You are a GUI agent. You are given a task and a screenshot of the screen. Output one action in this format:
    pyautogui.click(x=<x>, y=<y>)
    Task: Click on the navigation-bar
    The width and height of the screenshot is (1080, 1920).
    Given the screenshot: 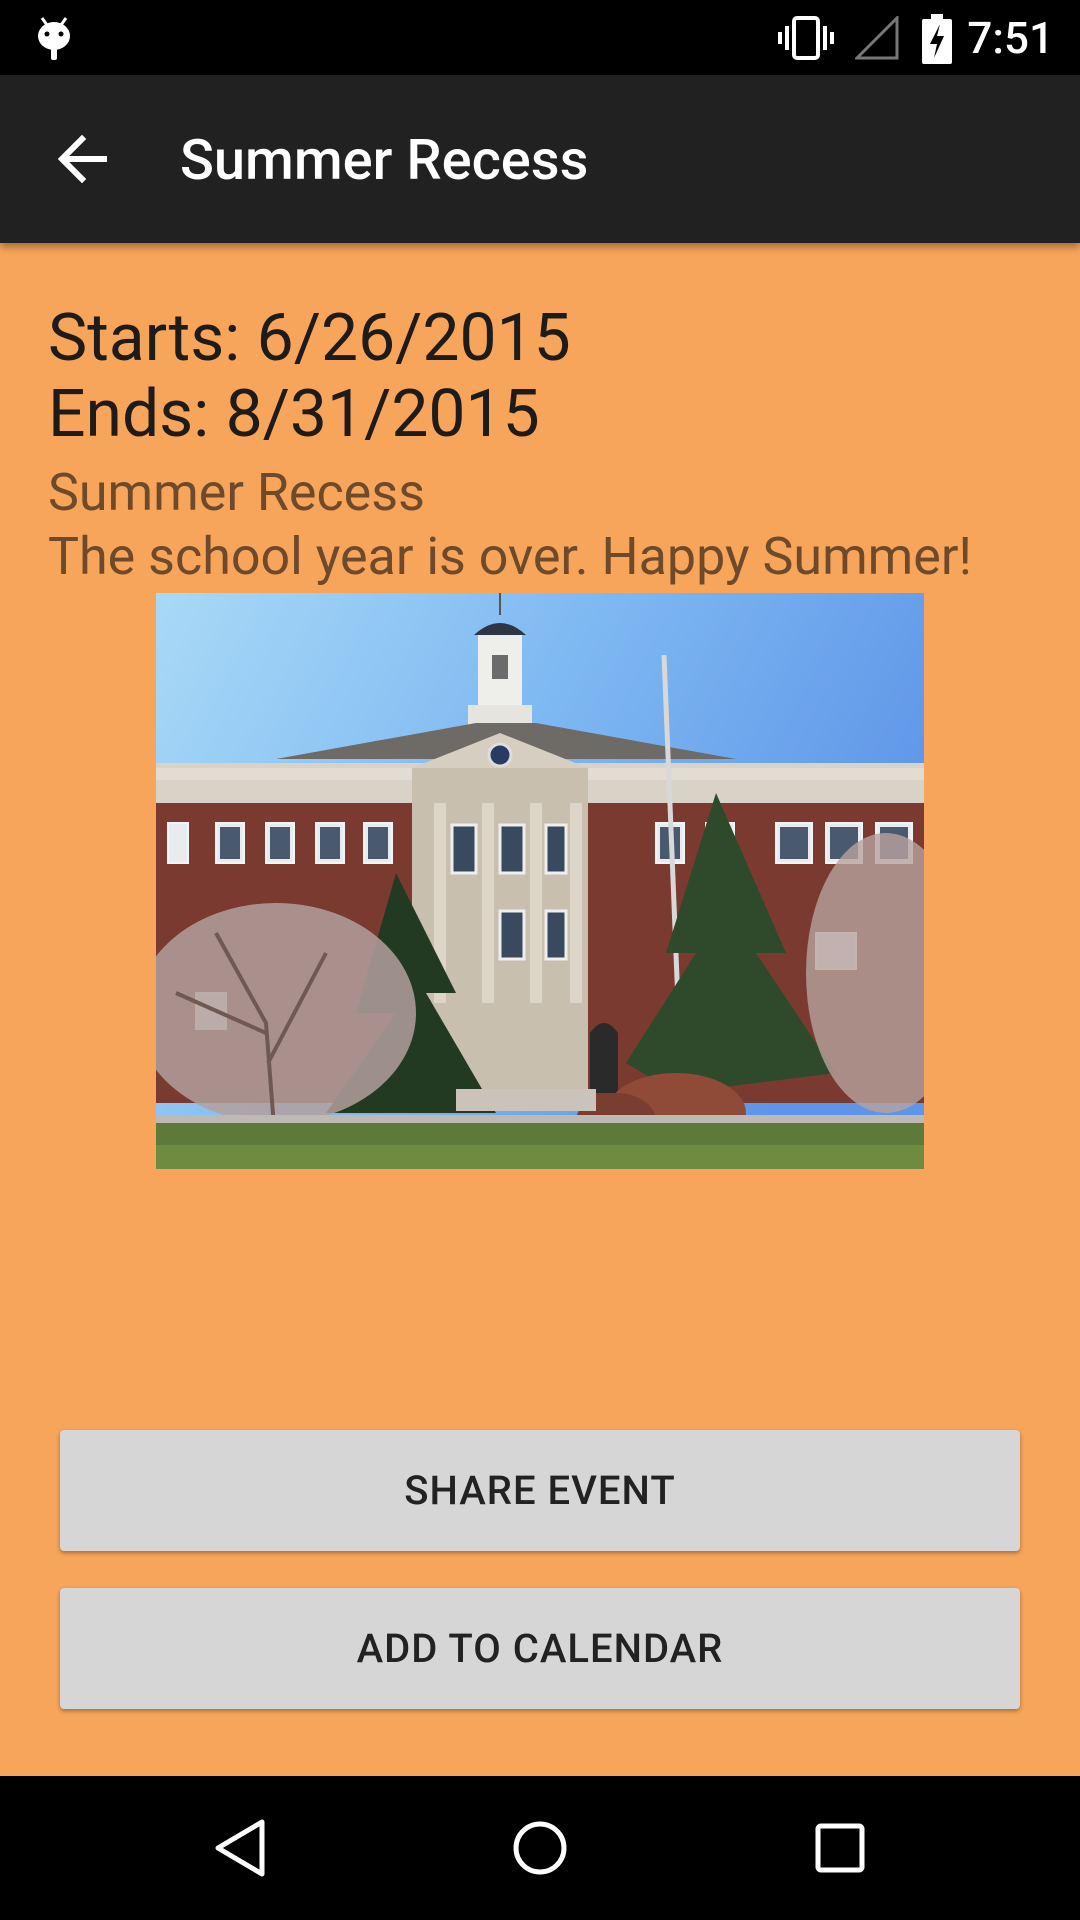 What is the action you would take?
    pyautogui.click(x=540, y=1848)
    